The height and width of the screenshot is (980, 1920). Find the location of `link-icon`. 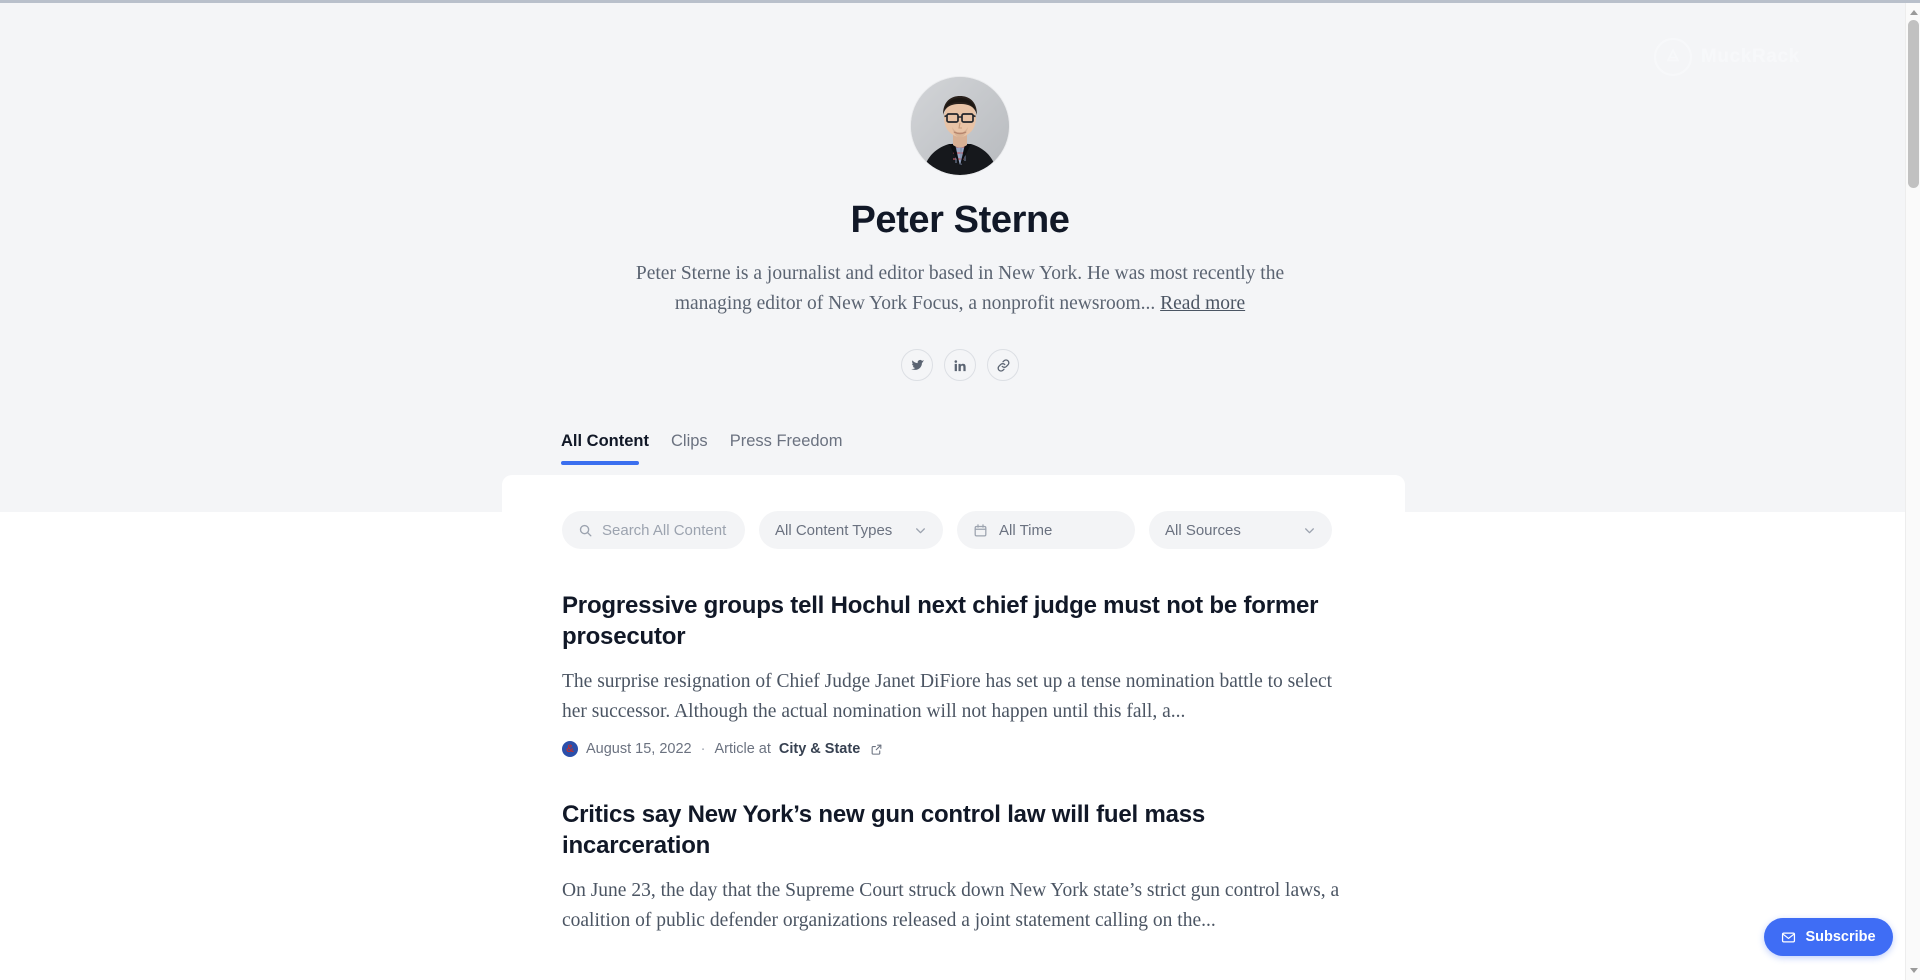

link-icon is located at coordinates (1003, 365).